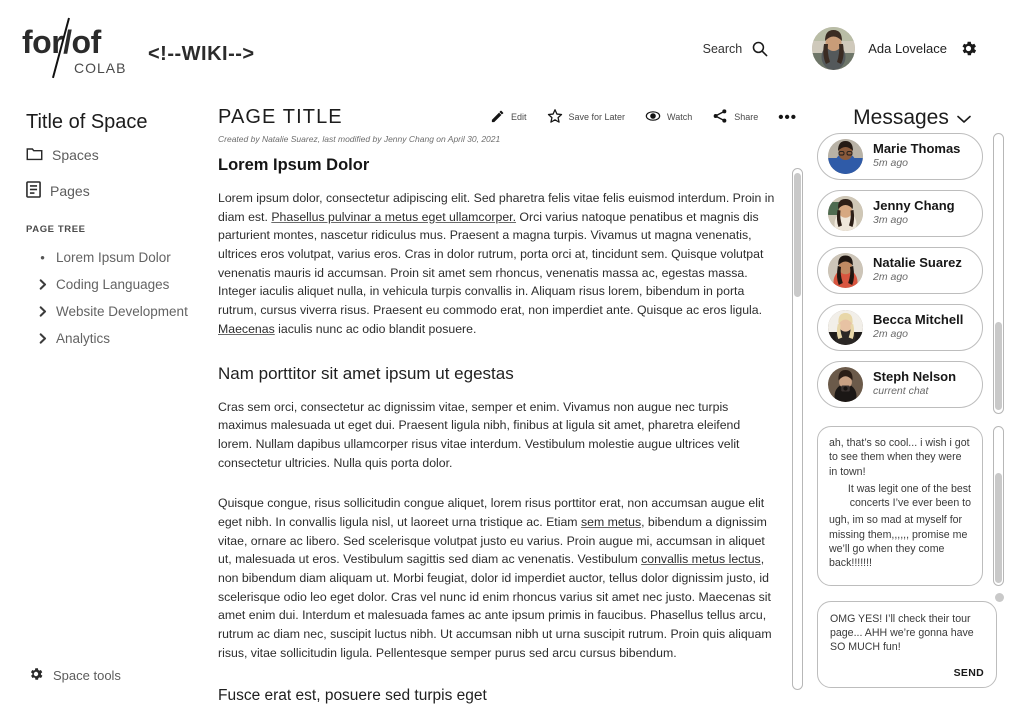 The width and height of the screenshot is (1024, 711). Describe the element at coordinates (352, 695) in the screenshot. I see `section-heading: Fusce erat est, posuere sed turpis eget` at that location.